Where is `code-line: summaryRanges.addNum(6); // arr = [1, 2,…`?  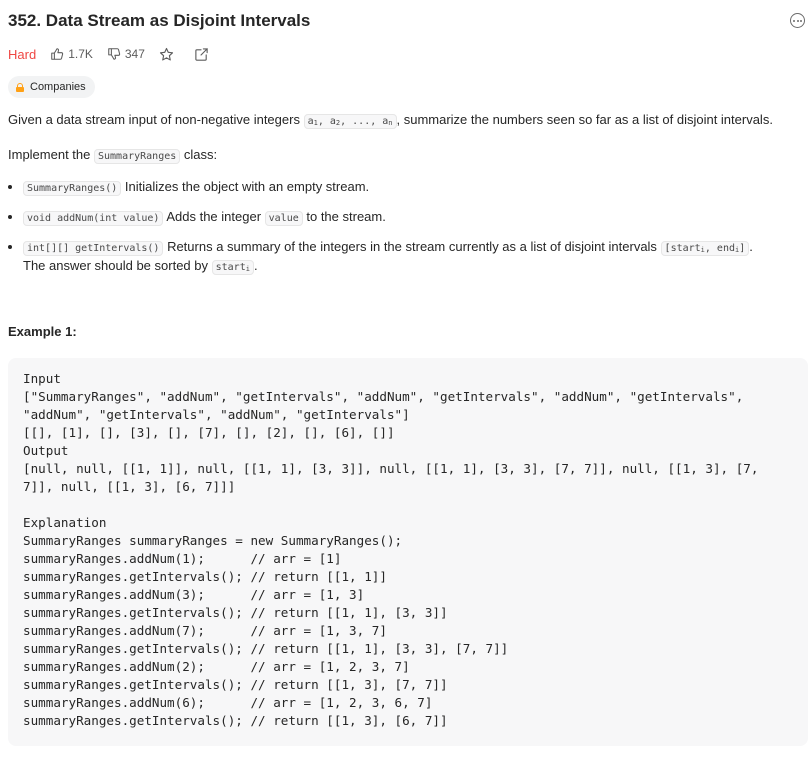 code-line: summaryRanges.addNum(6); // arr = [1, 2,… is located at coordinates (228, 702).